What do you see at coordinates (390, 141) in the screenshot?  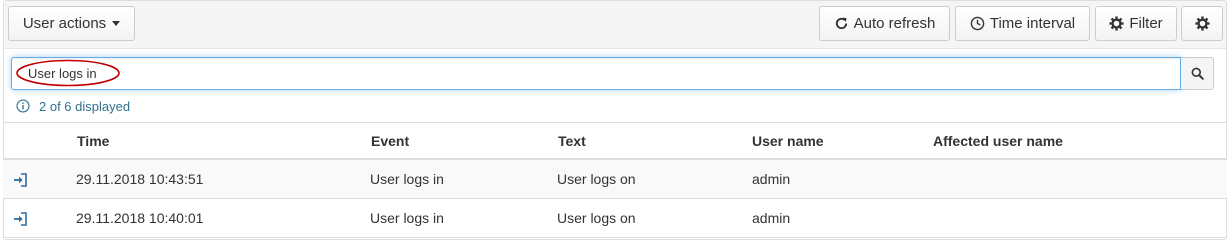 I see `column-header-event: Event` at bounding box center [390, 141].